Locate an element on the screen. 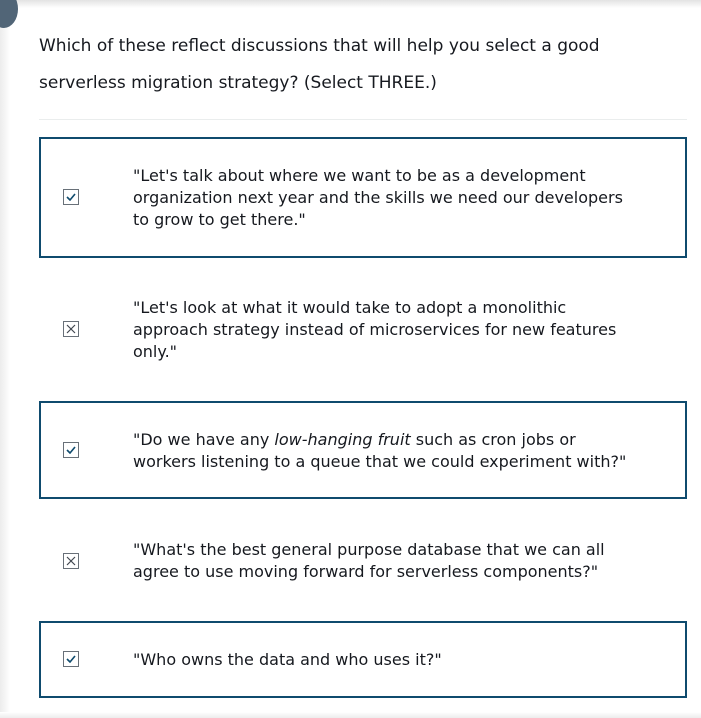 The width and height of the screenshot is (701, 718). corner-dot is located at coordinates (9, 14).